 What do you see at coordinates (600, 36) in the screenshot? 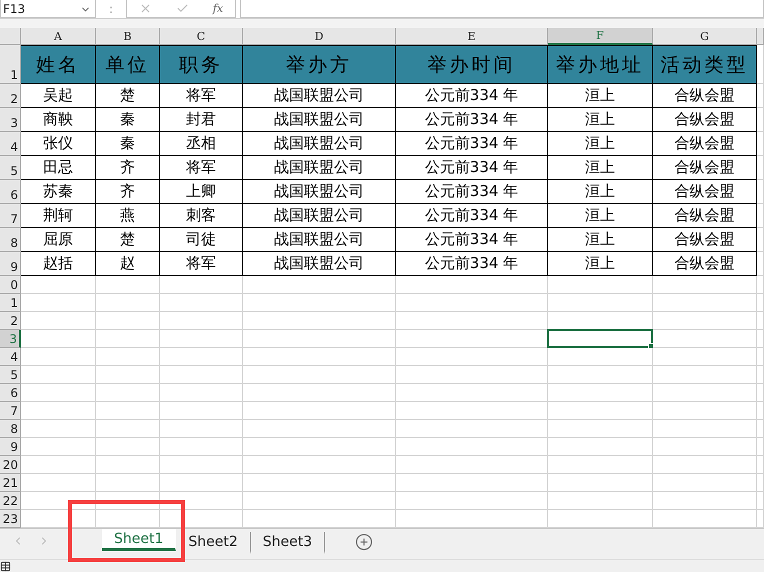
I see `column-header: F` at bounding box center [600, 36].